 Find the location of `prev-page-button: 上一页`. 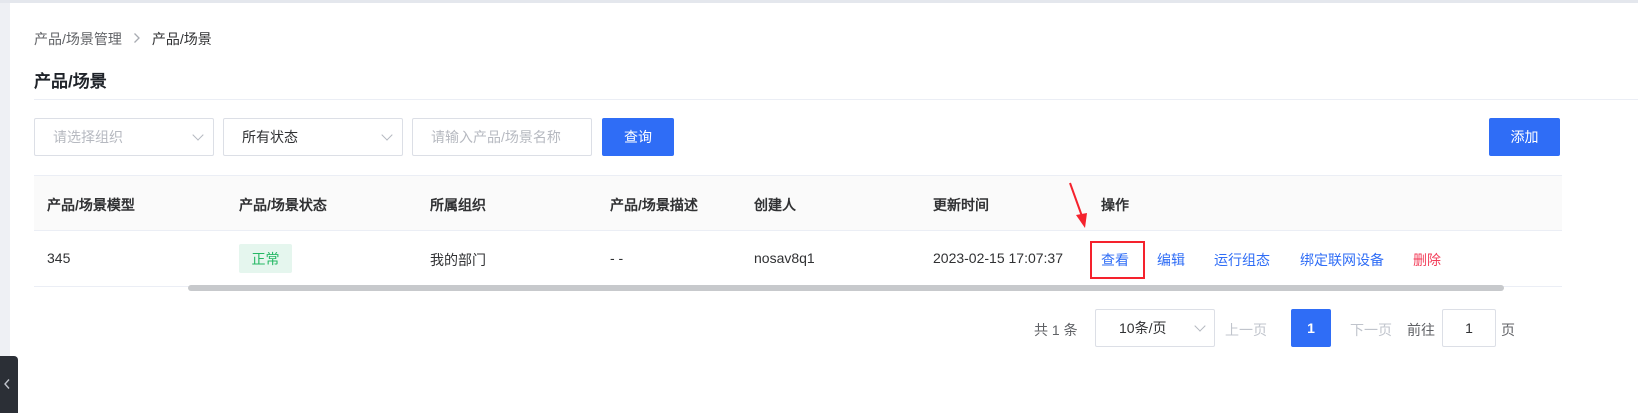

prev-page-button: 上一页 is located at coordinates (1246, 330).